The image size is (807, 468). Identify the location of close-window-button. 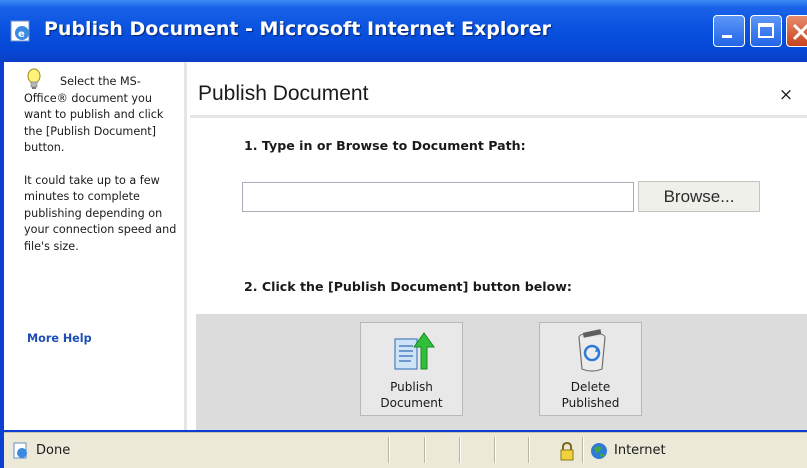
(796, 31).